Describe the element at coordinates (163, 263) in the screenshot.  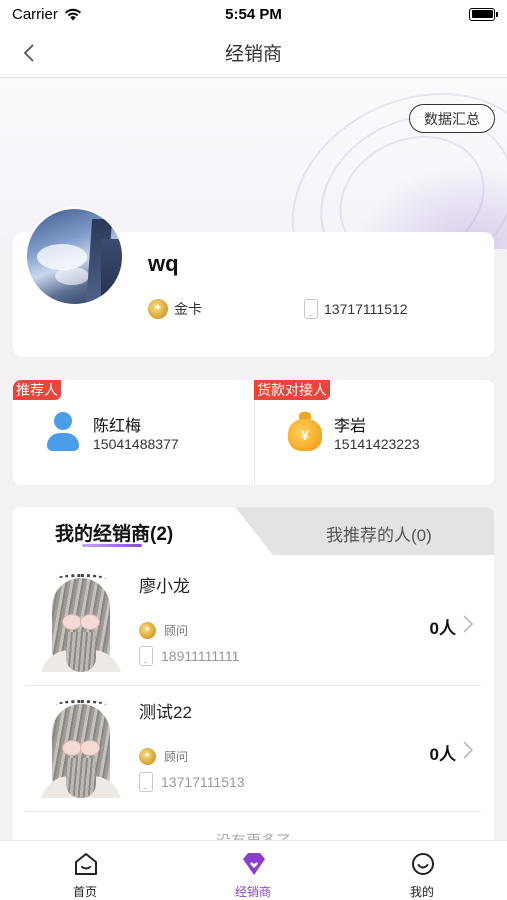
I see `profile-name: wq` at that location.